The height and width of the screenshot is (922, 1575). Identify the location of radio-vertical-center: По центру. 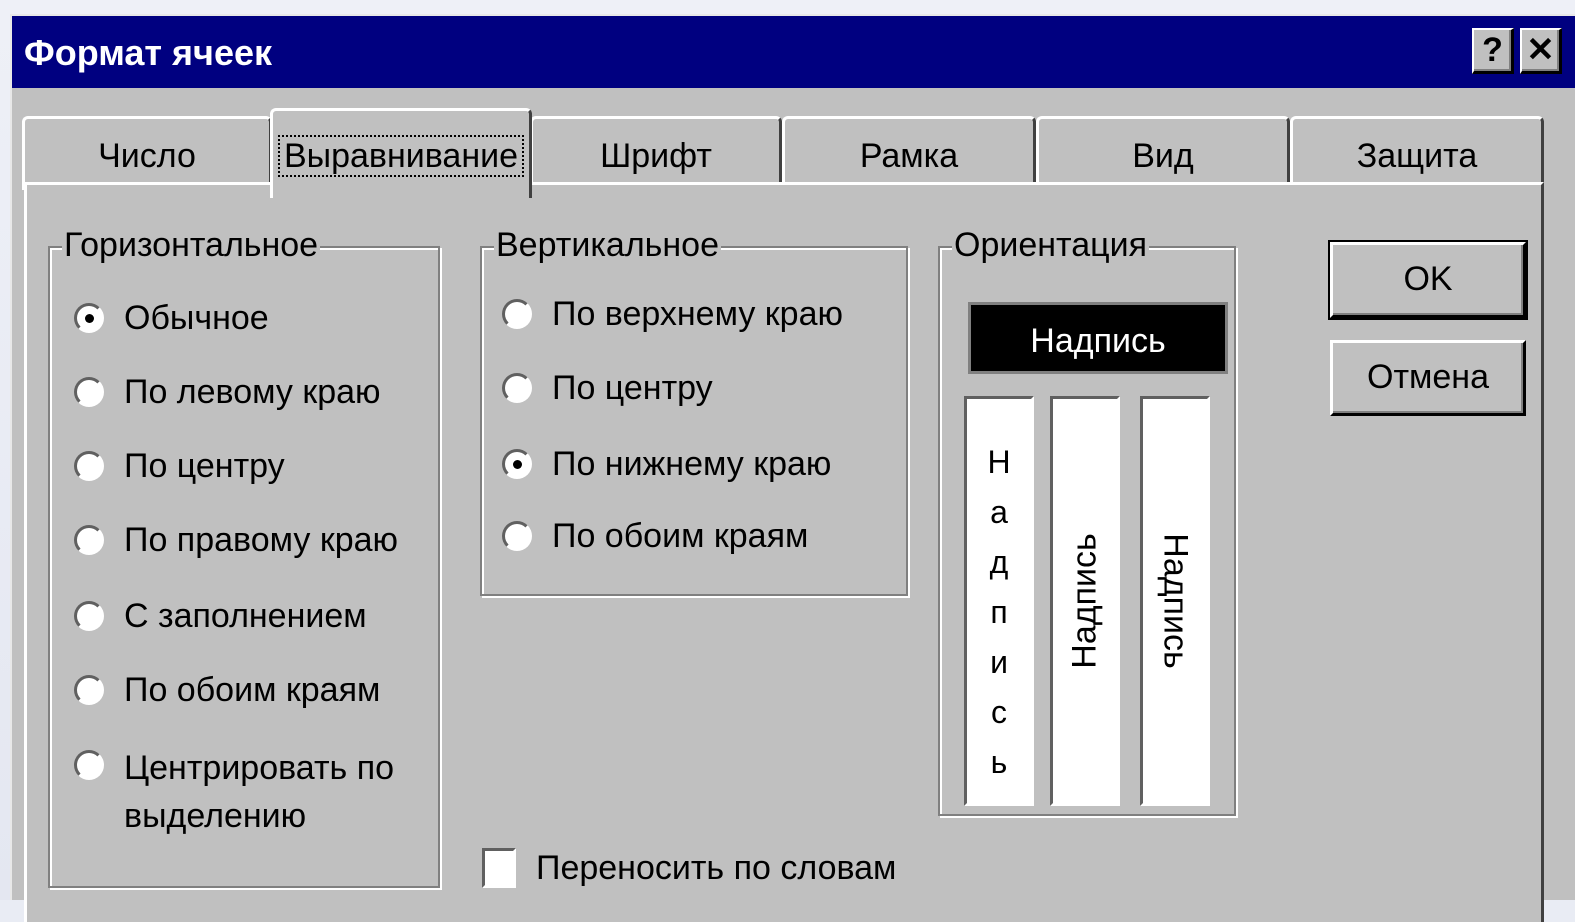
(607, 388).